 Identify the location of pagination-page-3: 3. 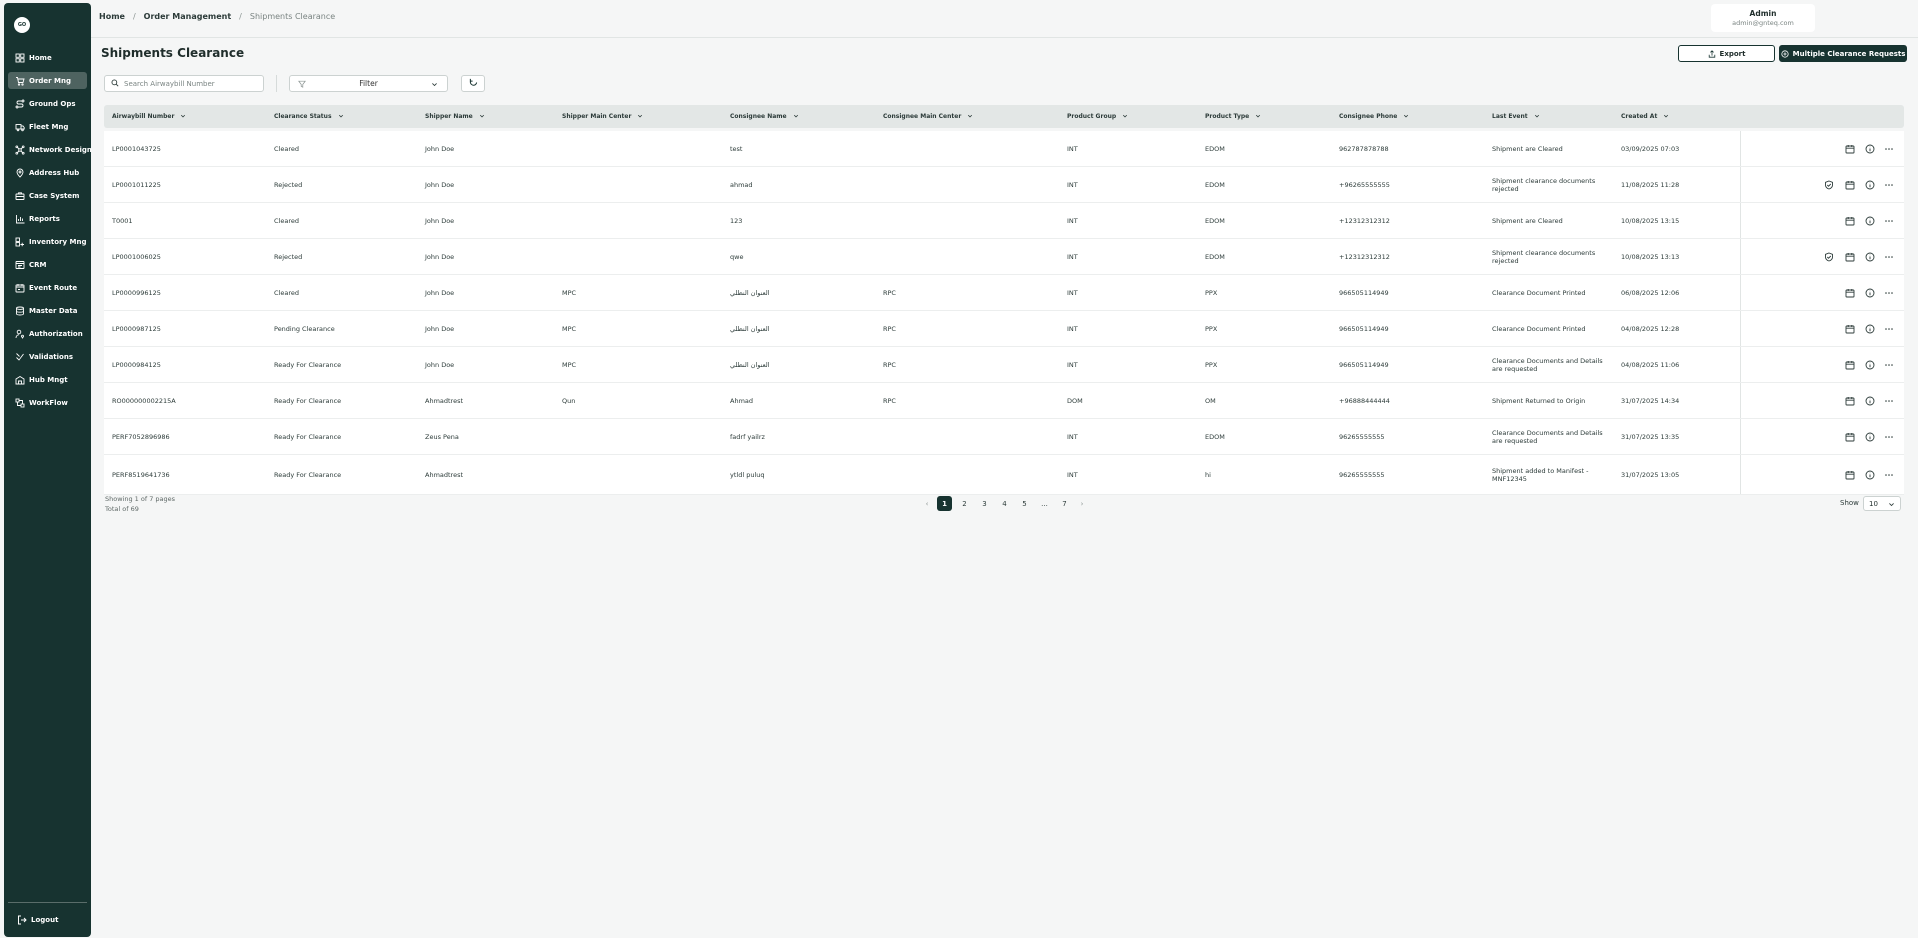
(984, 503).